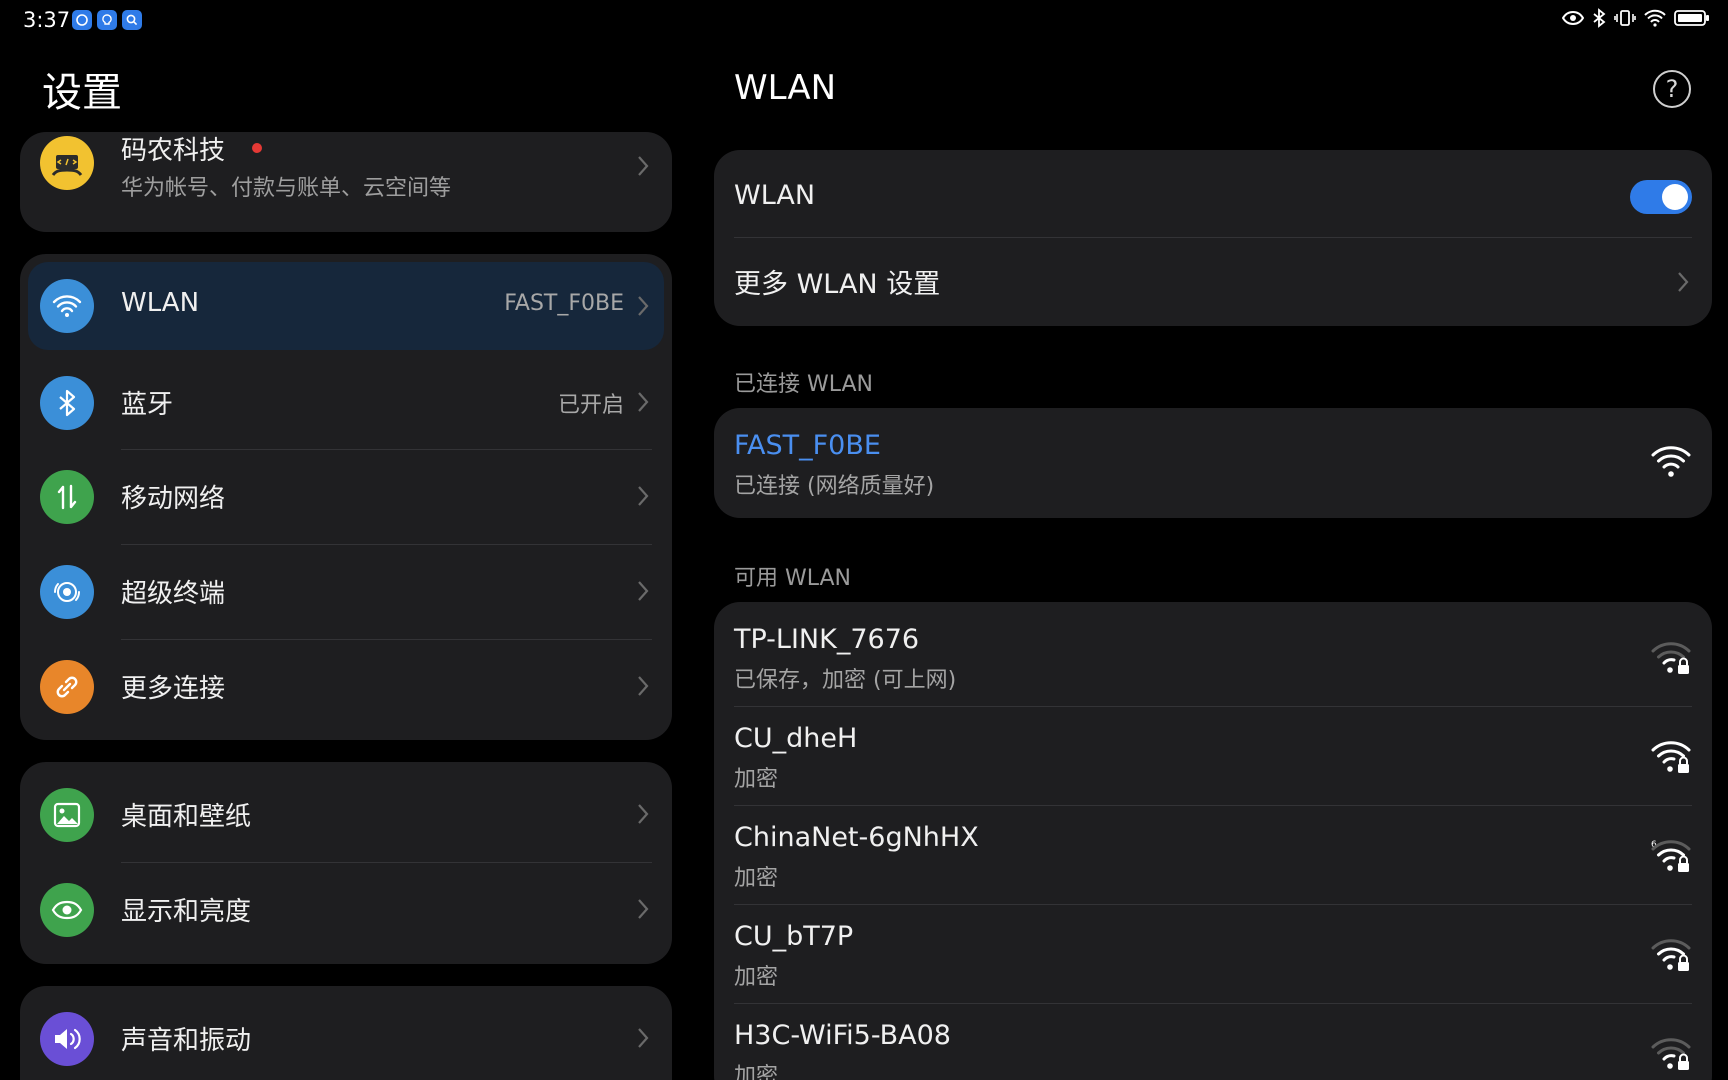  Describe the element at coordinates (47, 20) in the screenshot. I see `status-time: 3:37` at that location.